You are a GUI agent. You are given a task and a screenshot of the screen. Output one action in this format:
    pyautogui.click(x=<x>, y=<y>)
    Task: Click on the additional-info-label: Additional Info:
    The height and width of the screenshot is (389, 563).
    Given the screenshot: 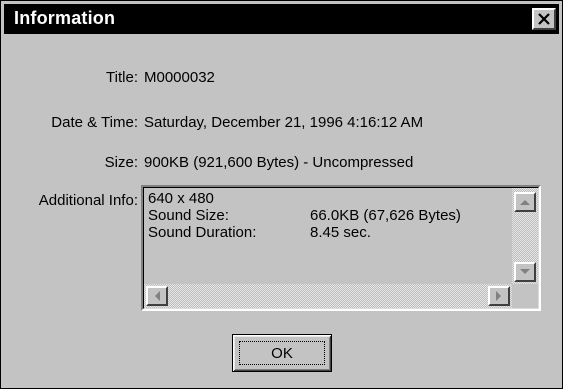 What is the action you would take?
    pyautogui.click(x=88, y=200)
    